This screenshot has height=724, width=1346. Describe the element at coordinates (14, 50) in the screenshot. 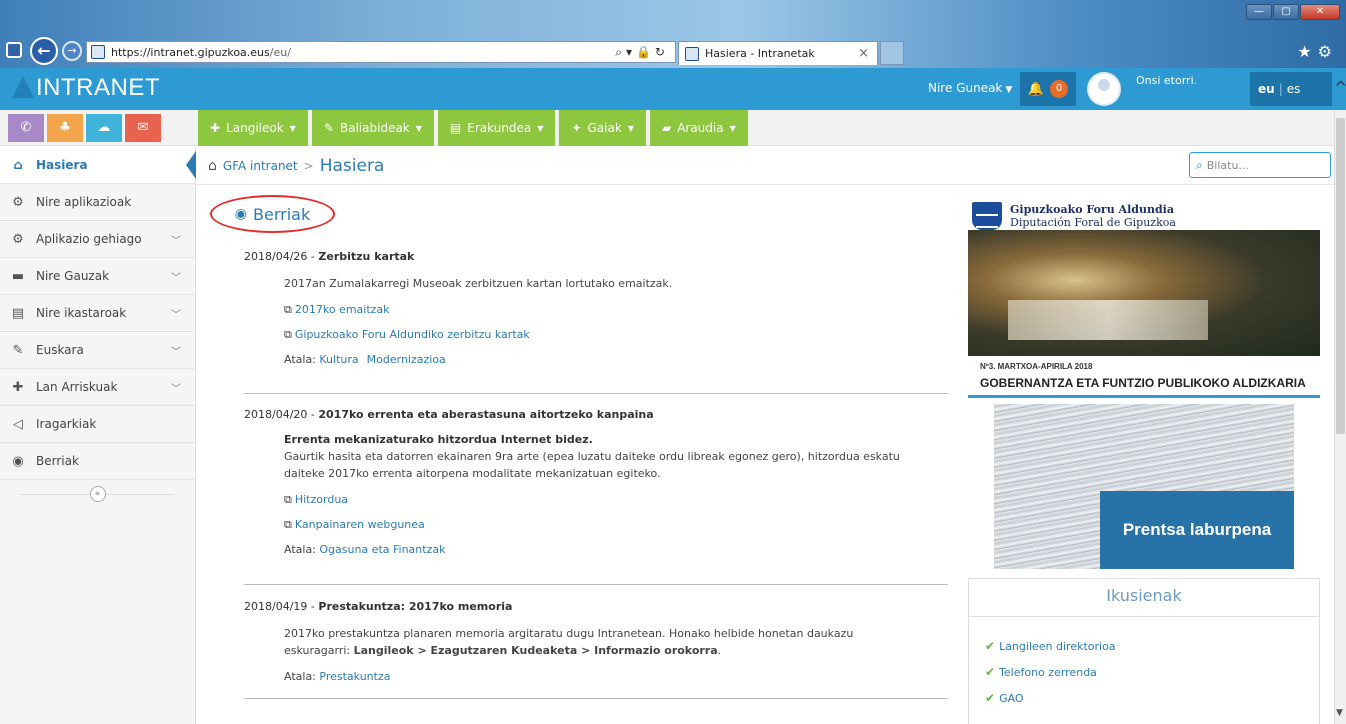

I see `browser-menu-icon` at that location.